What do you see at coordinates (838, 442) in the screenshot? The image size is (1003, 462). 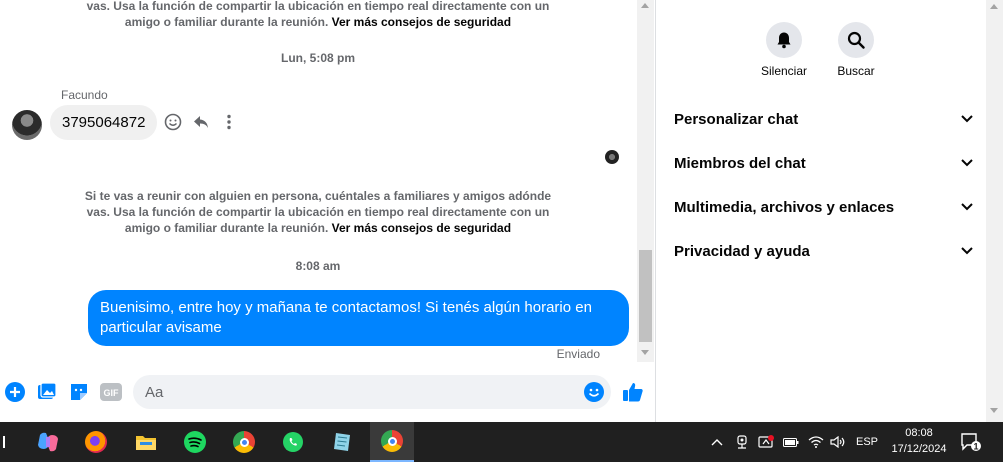 I see `volume-icon` at bounding box center [838, 442].